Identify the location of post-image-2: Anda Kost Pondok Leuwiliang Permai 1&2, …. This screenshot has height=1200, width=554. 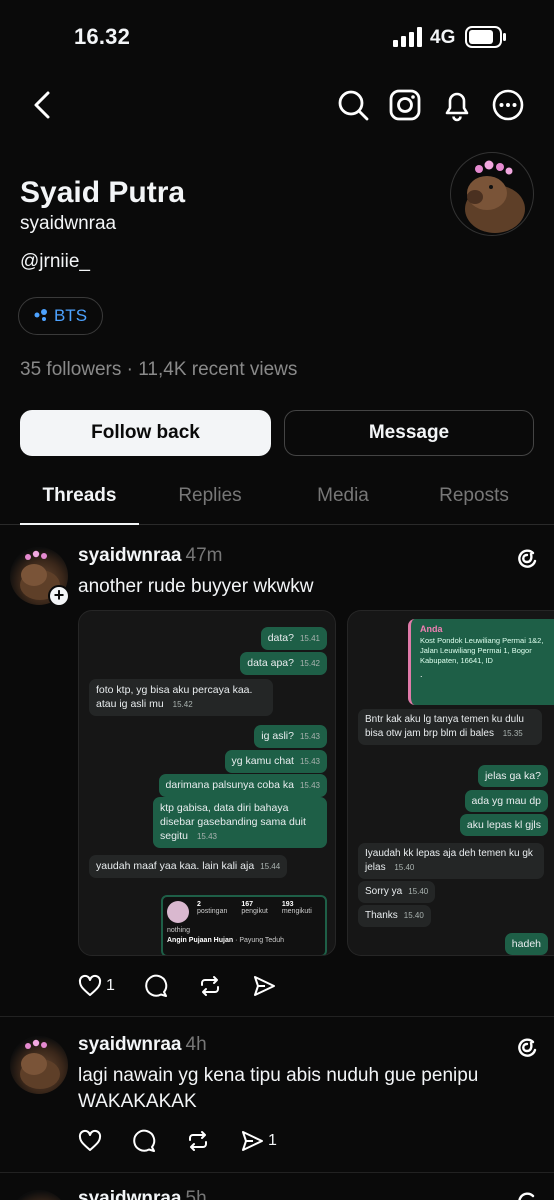
(450, 783).